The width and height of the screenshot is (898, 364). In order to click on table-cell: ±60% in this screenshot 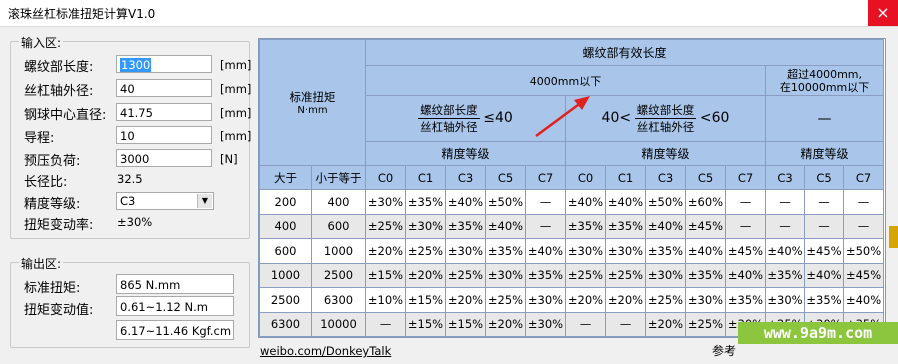, I will do `click(705, 202)`.